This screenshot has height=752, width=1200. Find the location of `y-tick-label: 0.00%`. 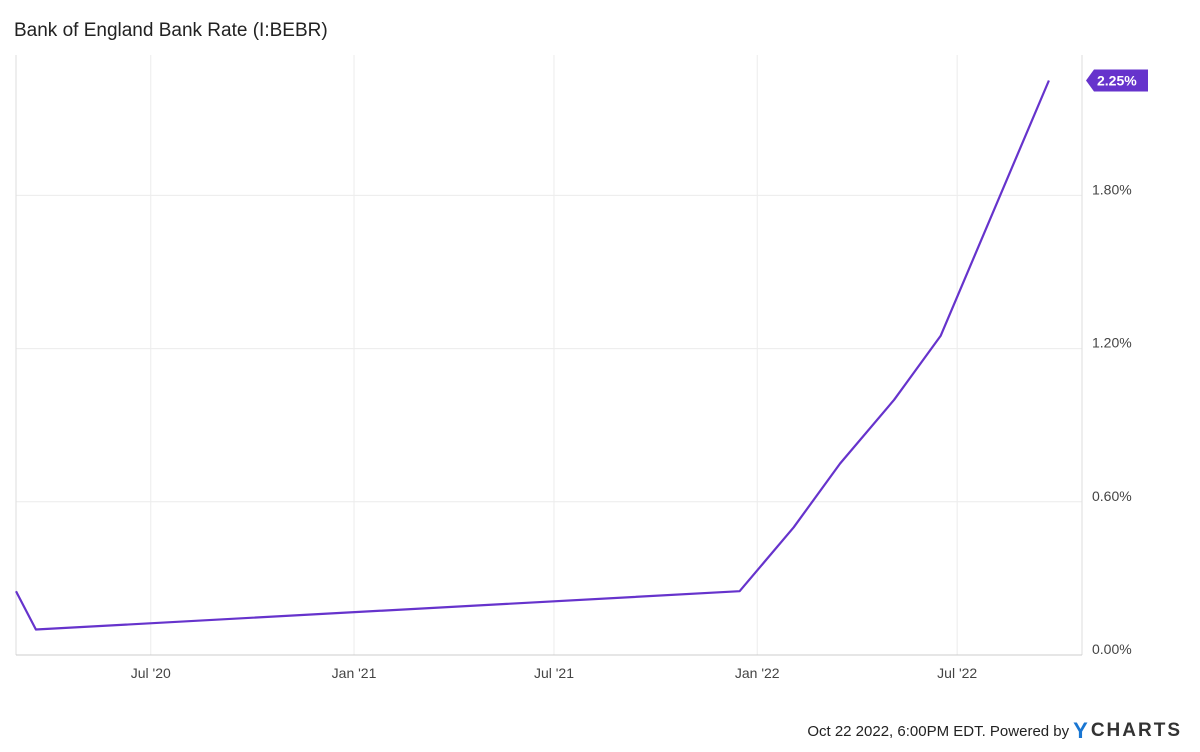

y-tick-label: 0.00% is located at coordinates (1112, 649).